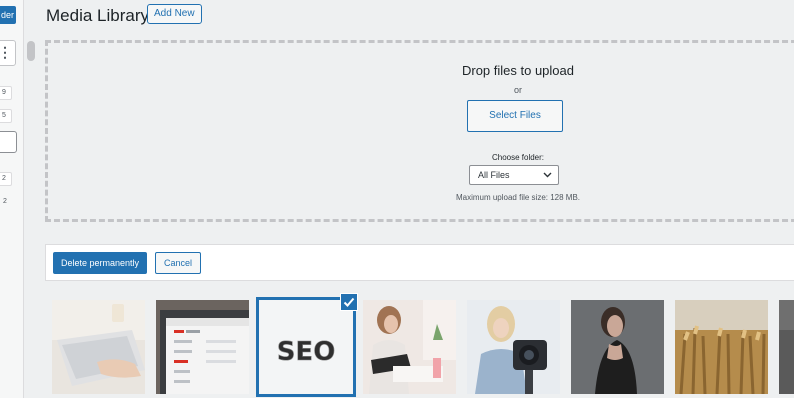 The image size is (794, 398). I want to click on media-thumbnail-selected: SEO, so click(306, 347).